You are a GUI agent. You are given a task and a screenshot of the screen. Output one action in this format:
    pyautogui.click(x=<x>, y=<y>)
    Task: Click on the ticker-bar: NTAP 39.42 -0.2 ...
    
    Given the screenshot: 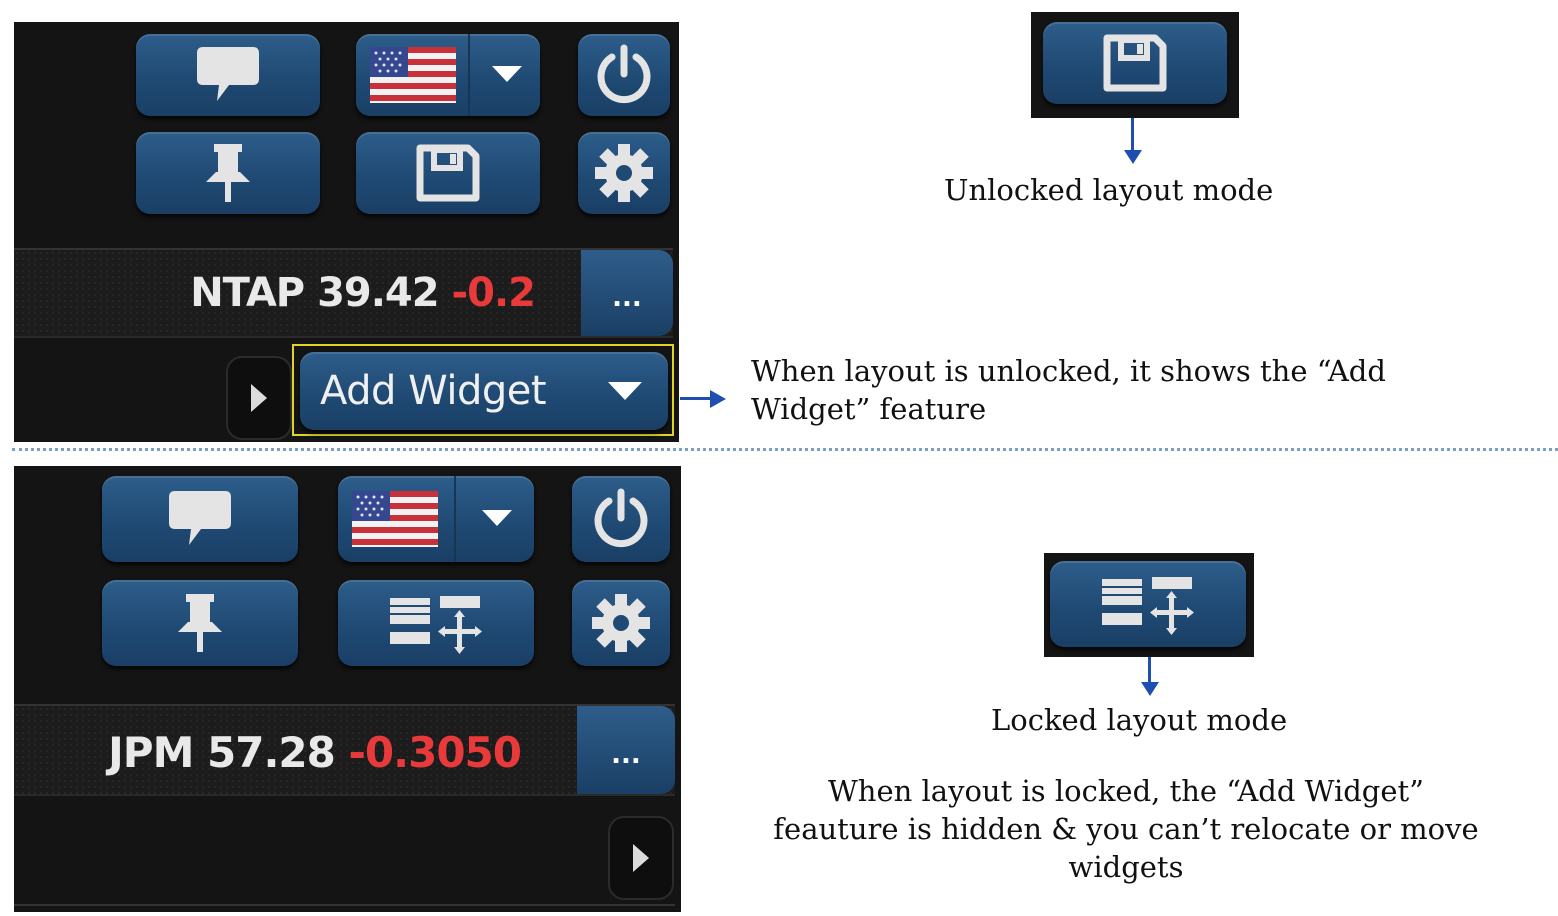 What is the action you would take?
    pyautogui.click(x=343, y=293)
    